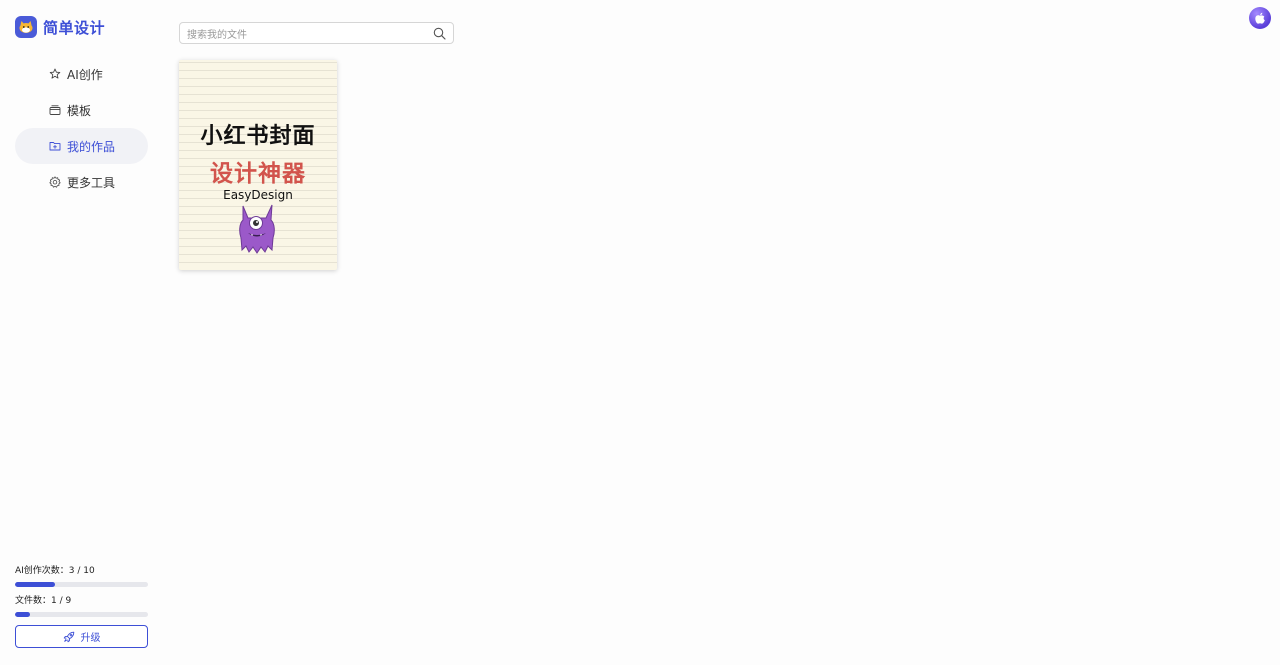 The image size is (1280, 665). I want to click on cover-title-line2: 设计神器, so click(258, 174).